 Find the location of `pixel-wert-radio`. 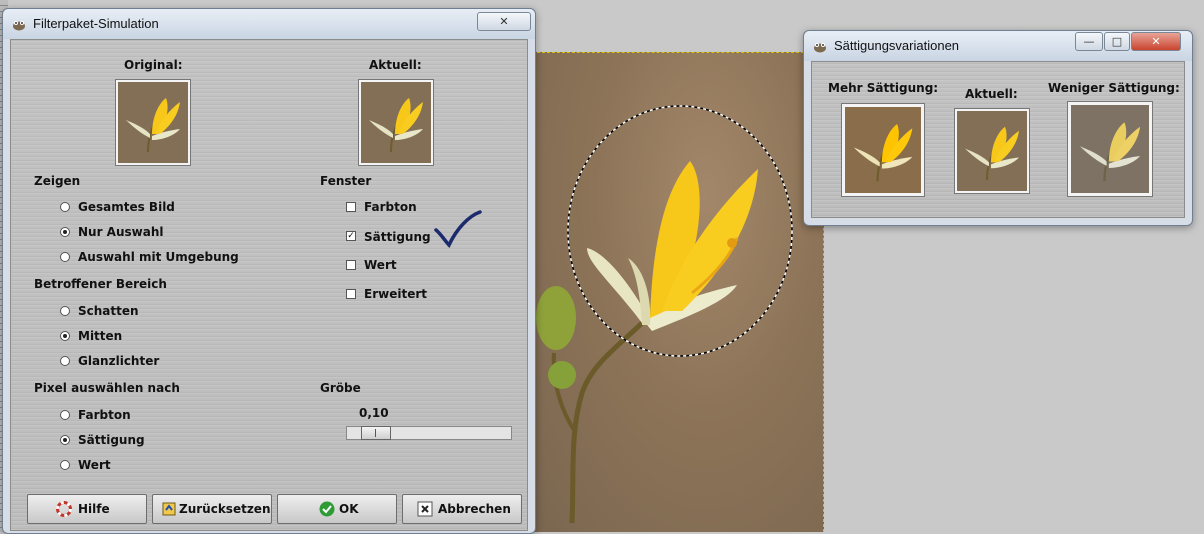

pixel-wert-radio is located at coordinates (65, 465).